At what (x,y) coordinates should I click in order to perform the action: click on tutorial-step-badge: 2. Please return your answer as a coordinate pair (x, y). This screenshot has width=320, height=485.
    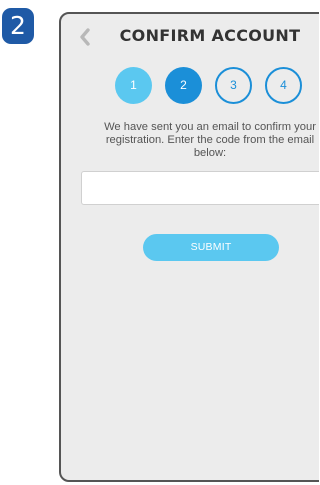
    Looking at the image, I should click on (18, 26).